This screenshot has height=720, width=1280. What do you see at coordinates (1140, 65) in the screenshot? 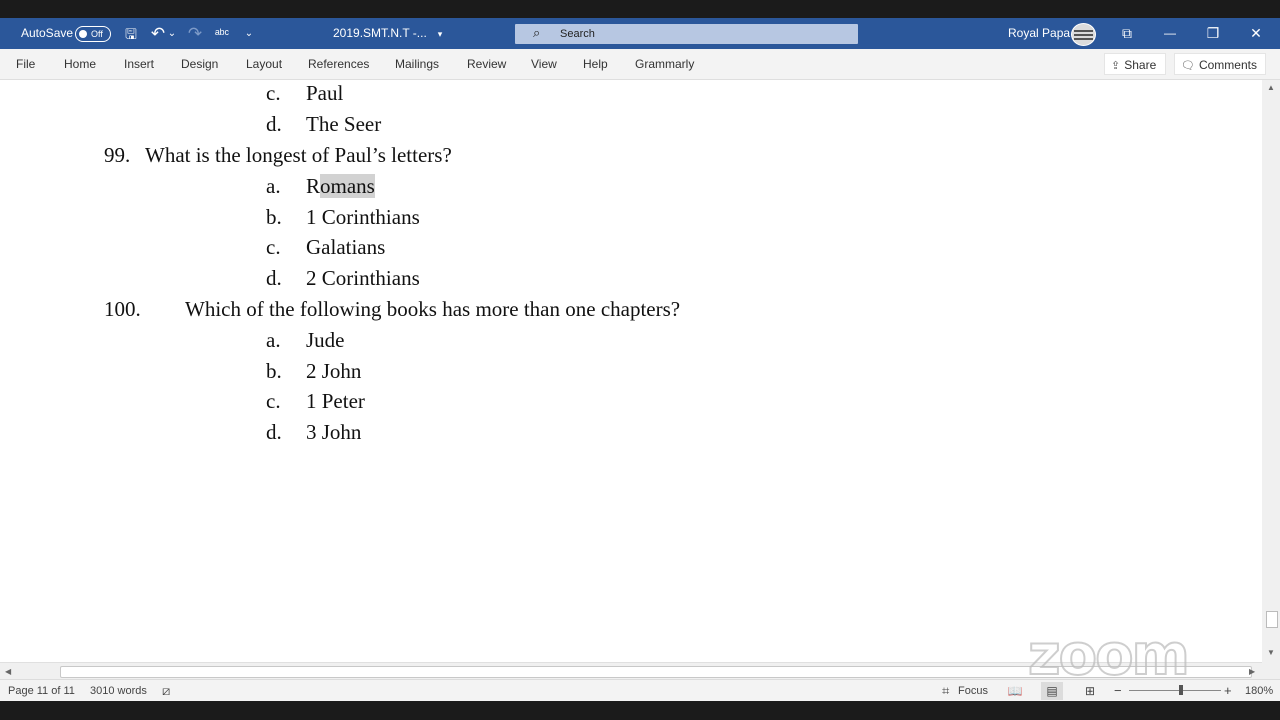
I see `share-label: Share` at bounding box center [1140, 65].